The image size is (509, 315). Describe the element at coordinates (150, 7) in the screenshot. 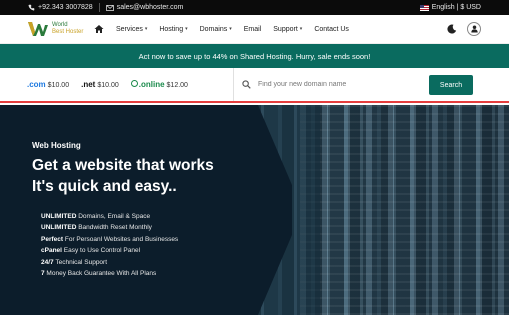

I see `email-address: sales@wbhoster.com` at that location.